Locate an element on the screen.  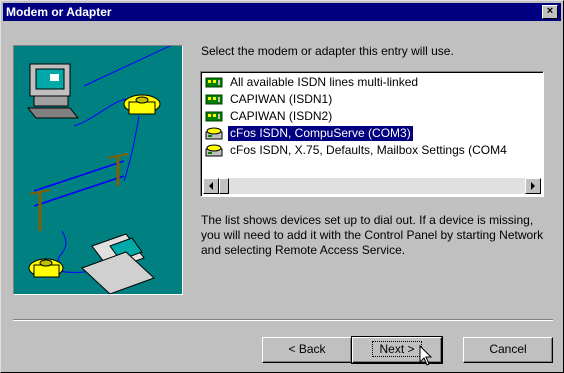
back-button: < Back is located at coordinates (307, 350).